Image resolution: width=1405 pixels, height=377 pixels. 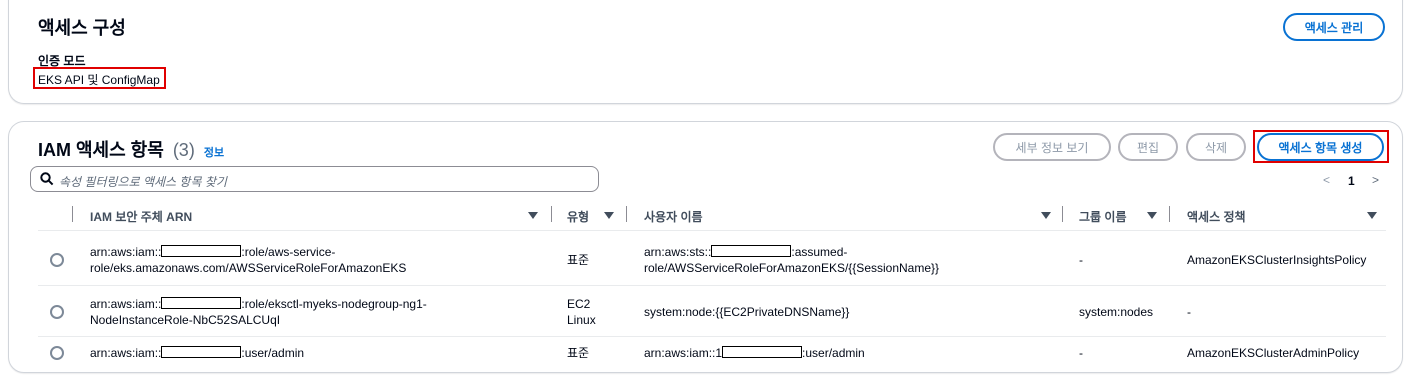 I want to click on column-header-user: 사용자 이름, so click(x=673, y=216).